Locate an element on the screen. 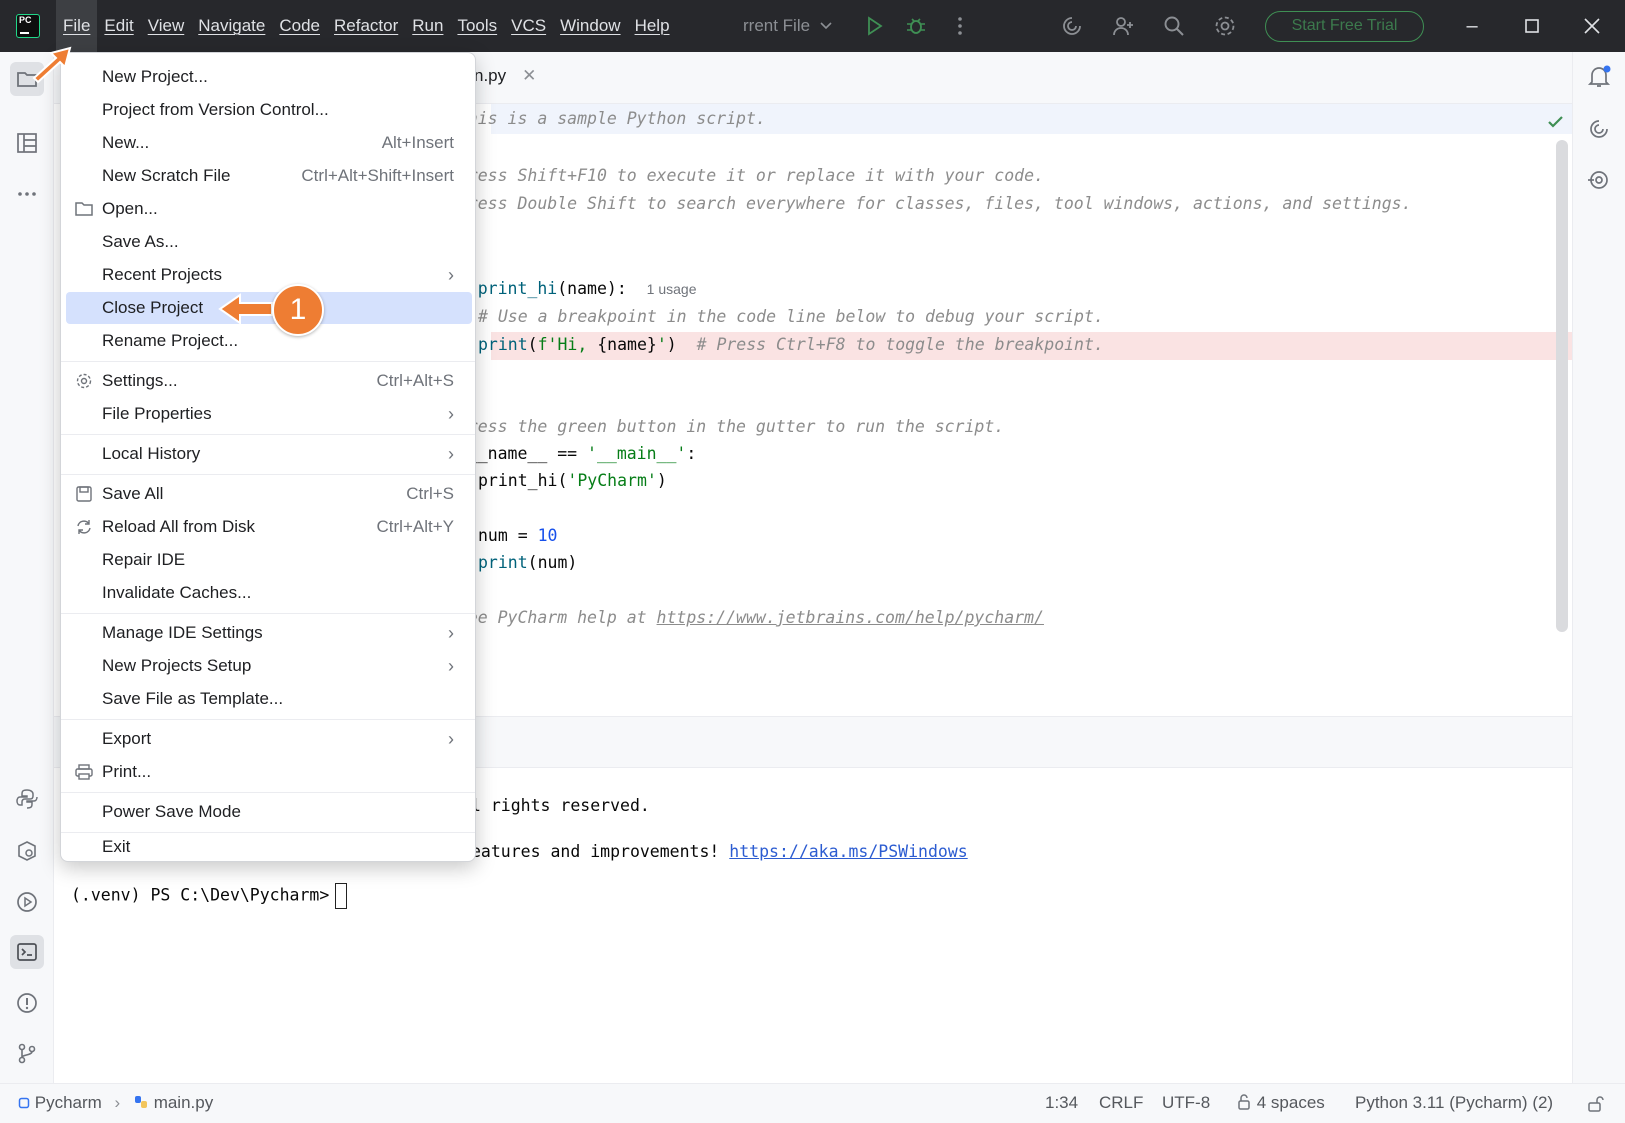 The image size is (1625, 1123). label: Reload All from Disk is located at coordinates (179, 526).